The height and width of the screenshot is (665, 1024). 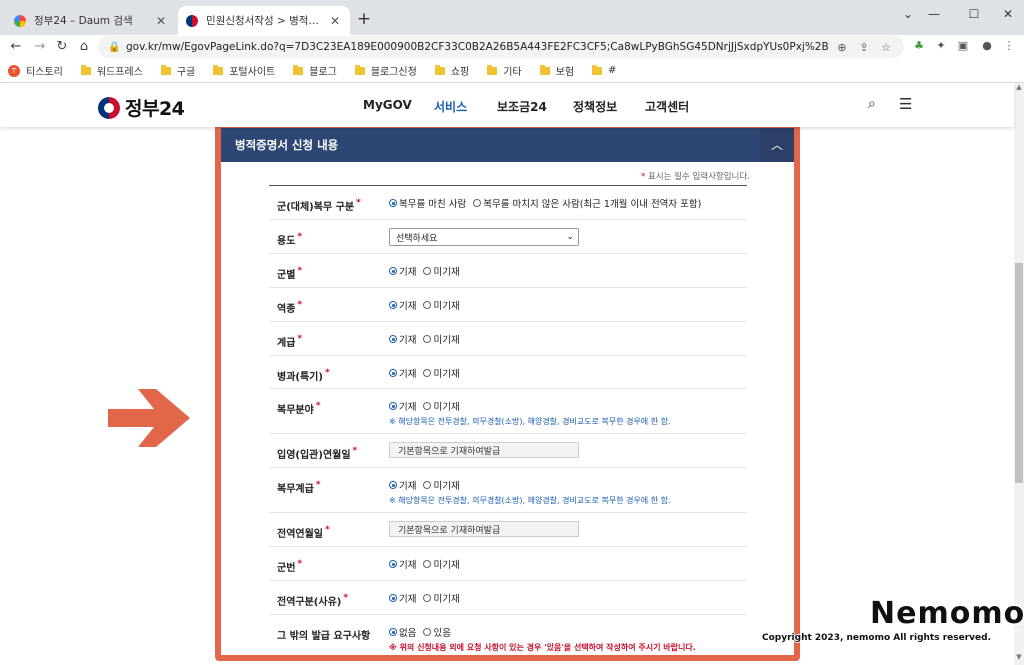 I want to click on nav-customer-center: 고객센터, so click(x=667, y=106).